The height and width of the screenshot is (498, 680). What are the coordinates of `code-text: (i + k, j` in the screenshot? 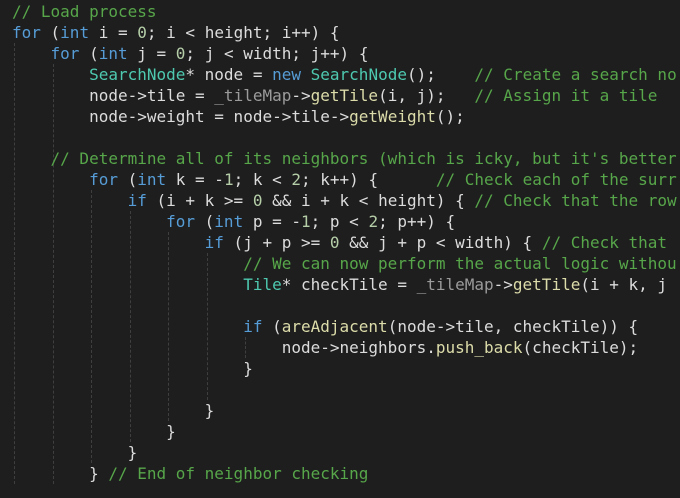 It's located at (624, 284).